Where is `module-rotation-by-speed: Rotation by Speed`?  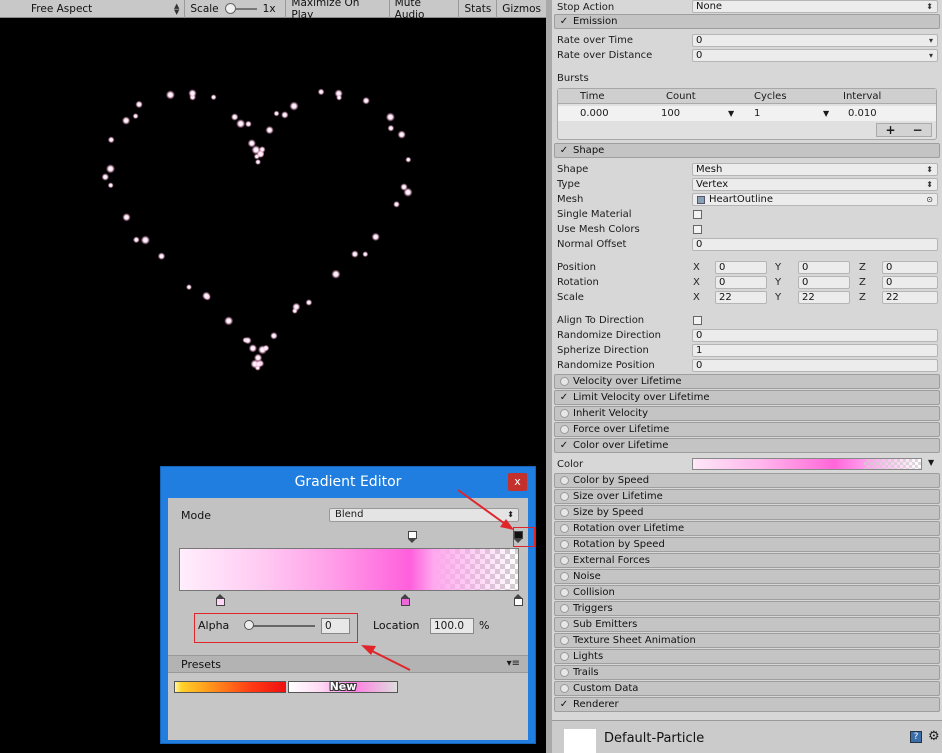
module-rotation-by-speed: Rotation by Speed is located at coordinates (747, 544).